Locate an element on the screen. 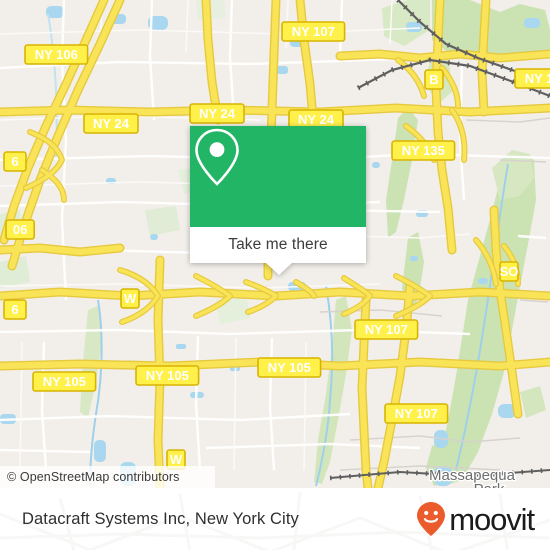  moovit-logo: moovit is located at coordinates (475, 519).